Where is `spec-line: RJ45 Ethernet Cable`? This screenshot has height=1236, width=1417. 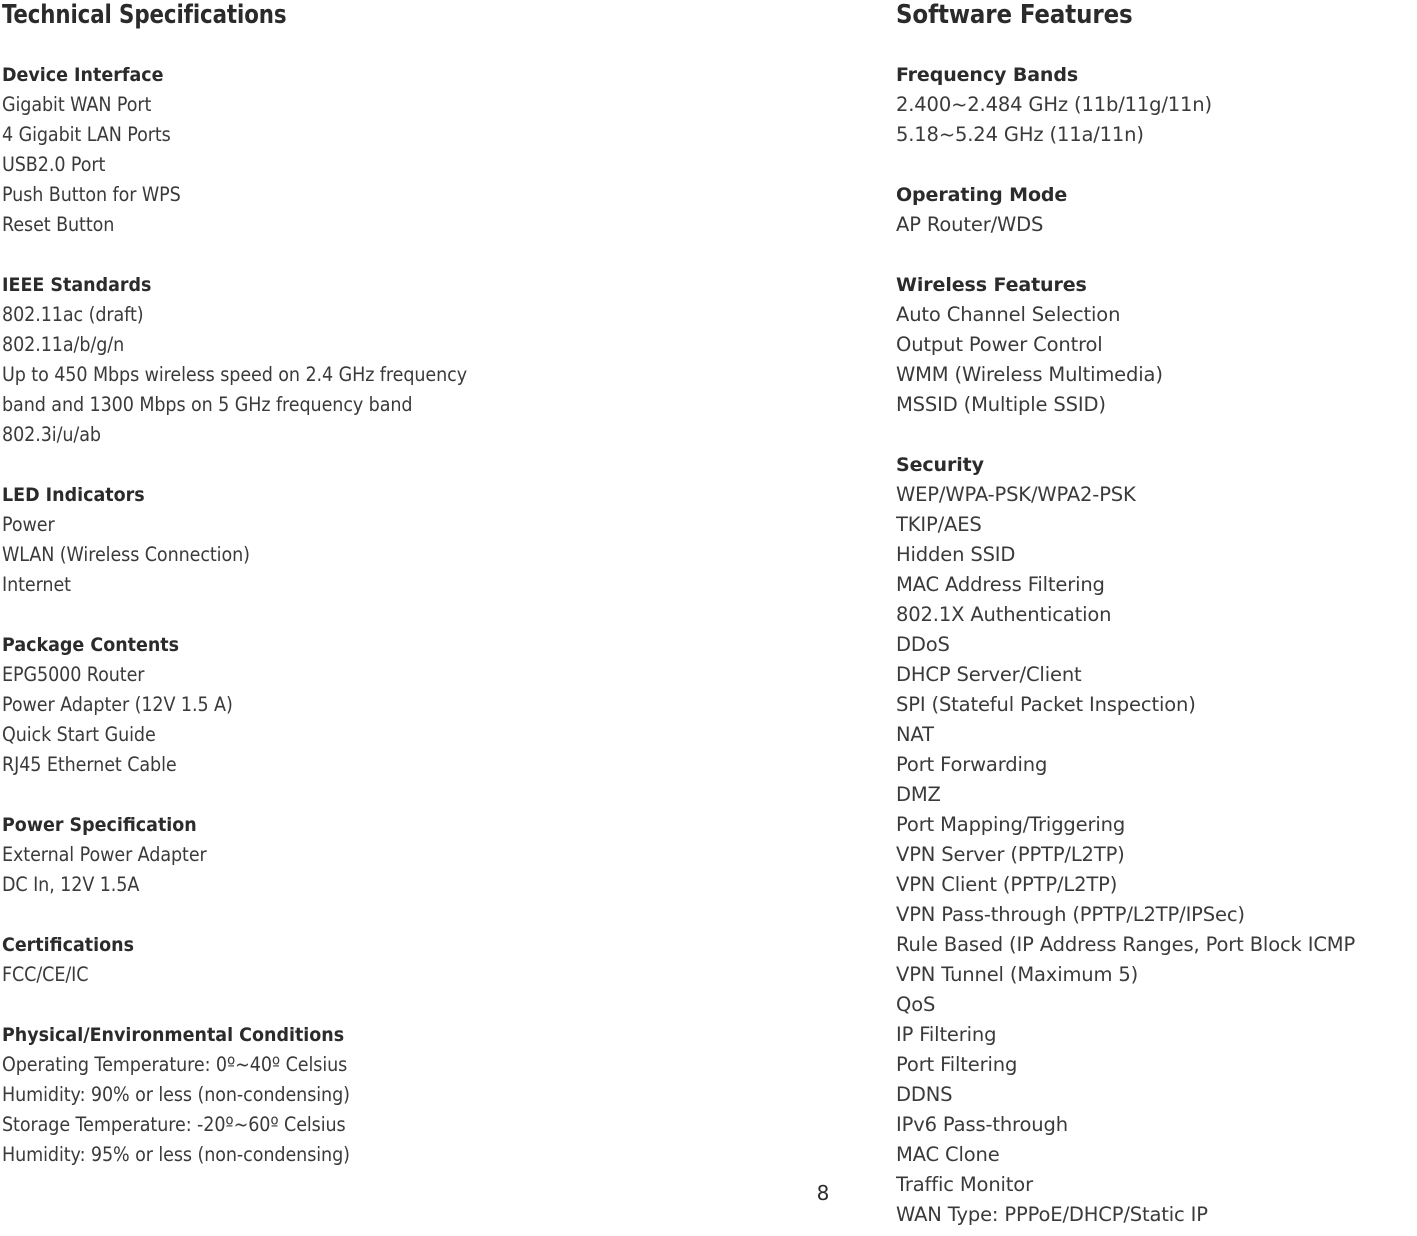 spec-line: RJ45 Ethernet Cable is located at coordinates (89, 764).